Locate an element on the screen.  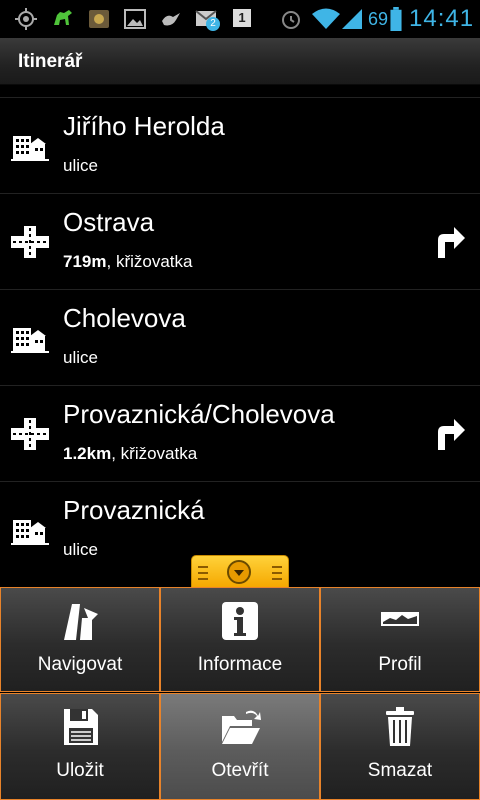
status-bar: 2 1 69 14:41 is located at coordinates (240, 19).